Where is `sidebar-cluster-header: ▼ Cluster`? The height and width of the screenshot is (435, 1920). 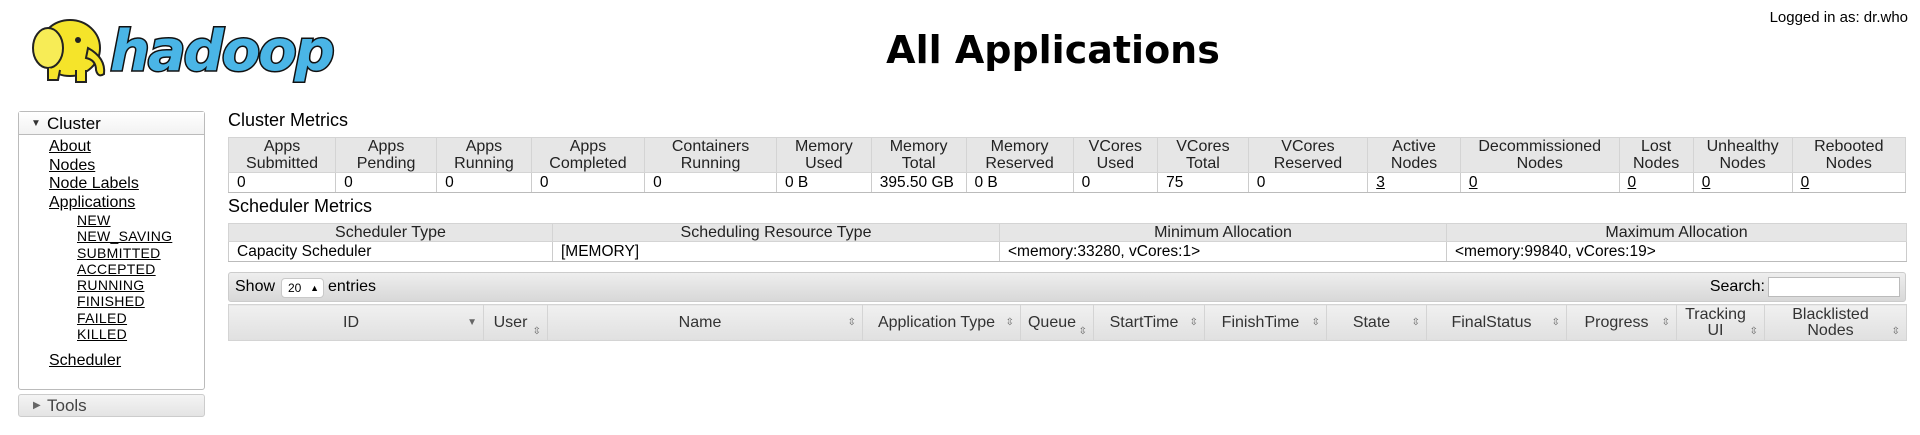 sidebar-cluster-header: ▼ Cluster is located at coordinates (111, 123).